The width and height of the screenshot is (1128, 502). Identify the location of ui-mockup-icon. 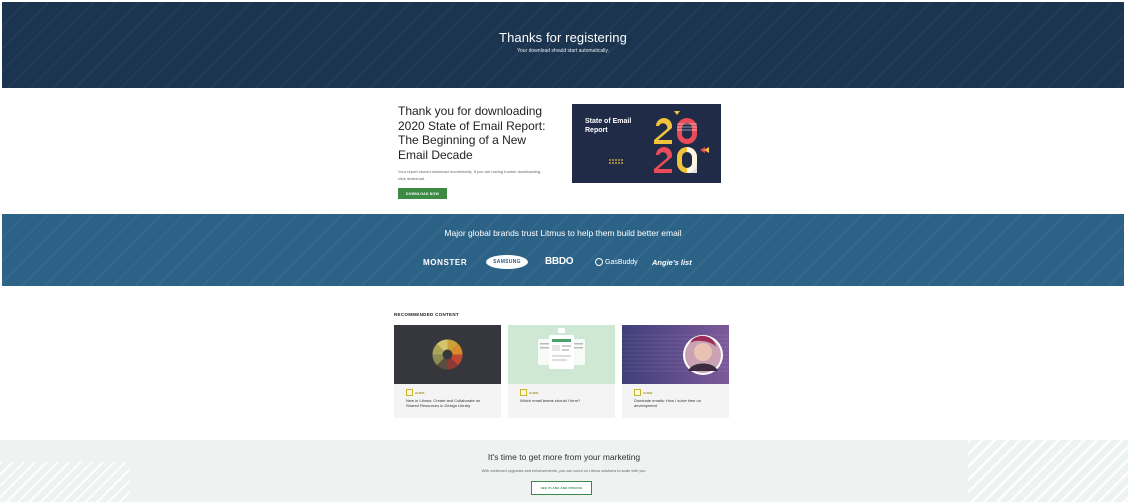
(561, 348).